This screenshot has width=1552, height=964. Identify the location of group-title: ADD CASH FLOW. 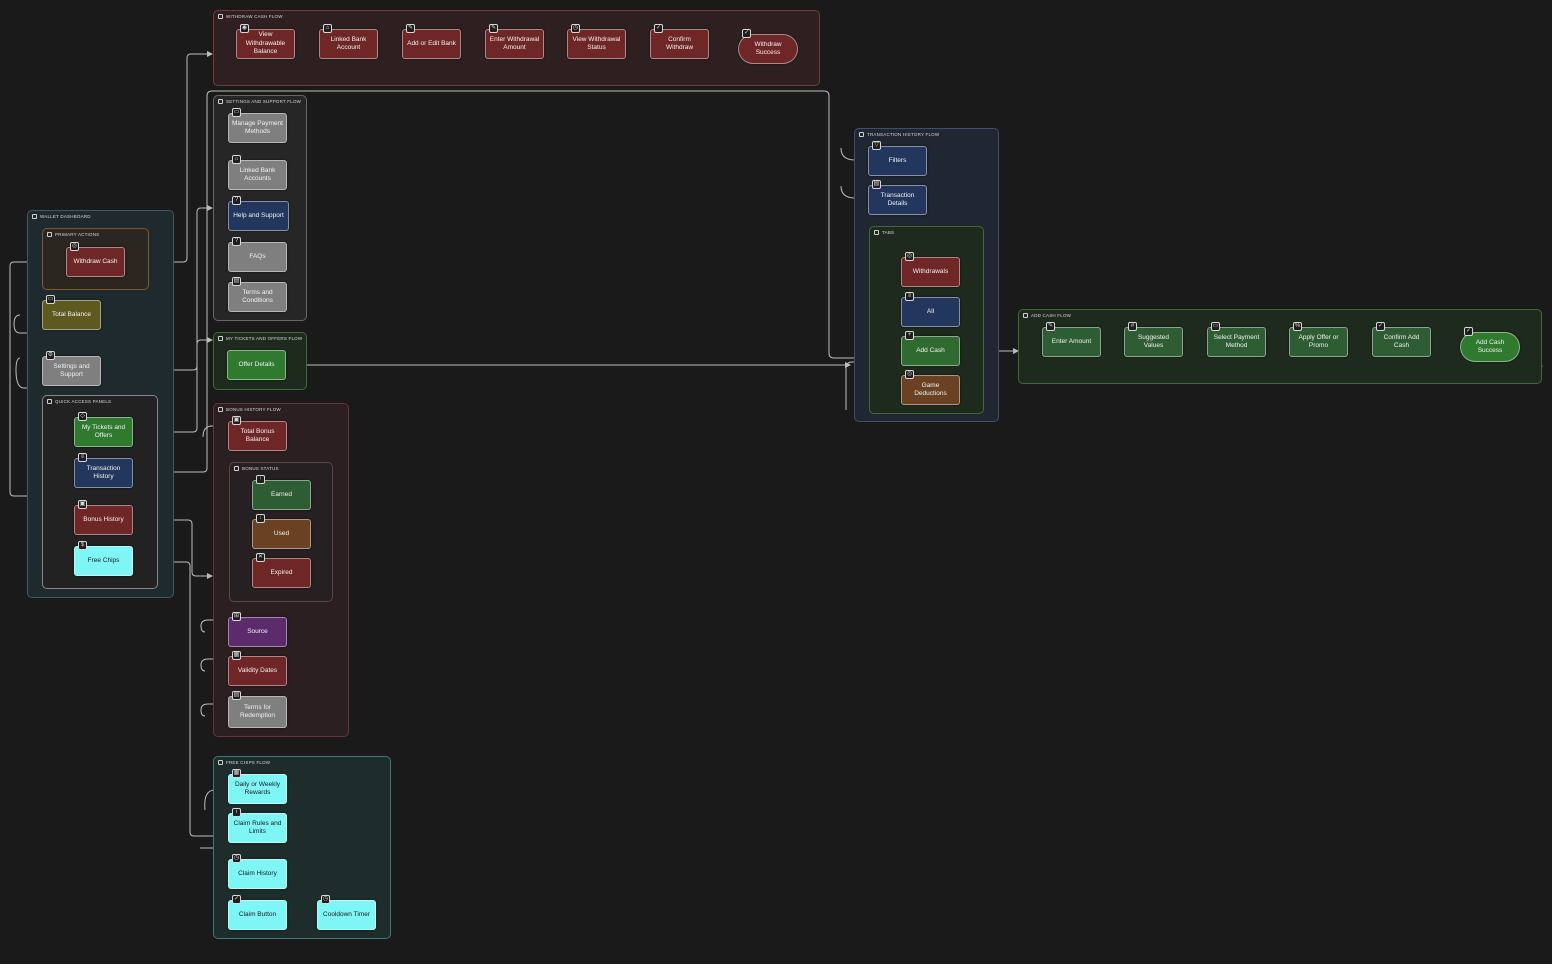
(1051, 315).